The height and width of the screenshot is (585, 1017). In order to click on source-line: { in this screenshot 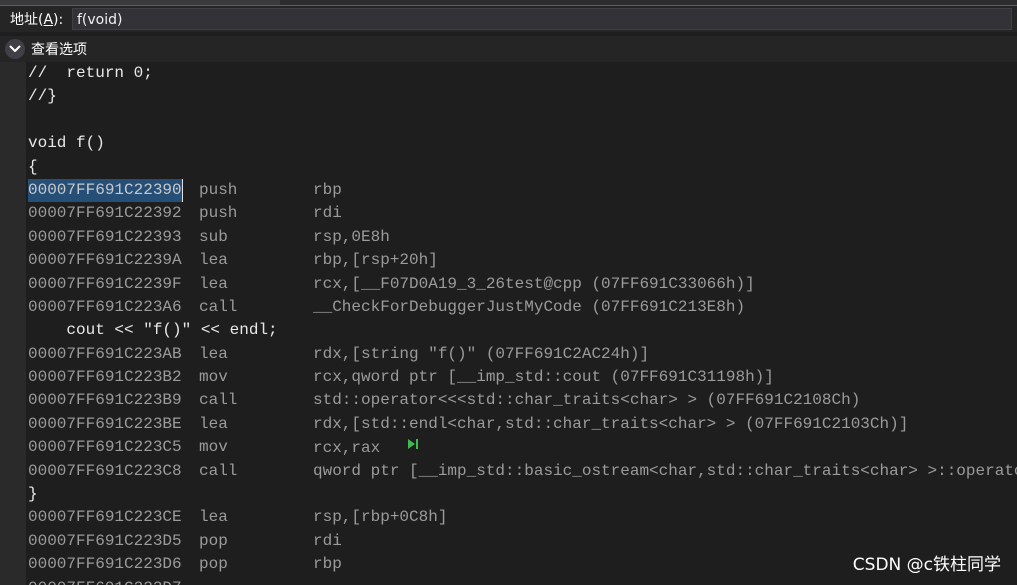, I will do `click(522, 167)`.